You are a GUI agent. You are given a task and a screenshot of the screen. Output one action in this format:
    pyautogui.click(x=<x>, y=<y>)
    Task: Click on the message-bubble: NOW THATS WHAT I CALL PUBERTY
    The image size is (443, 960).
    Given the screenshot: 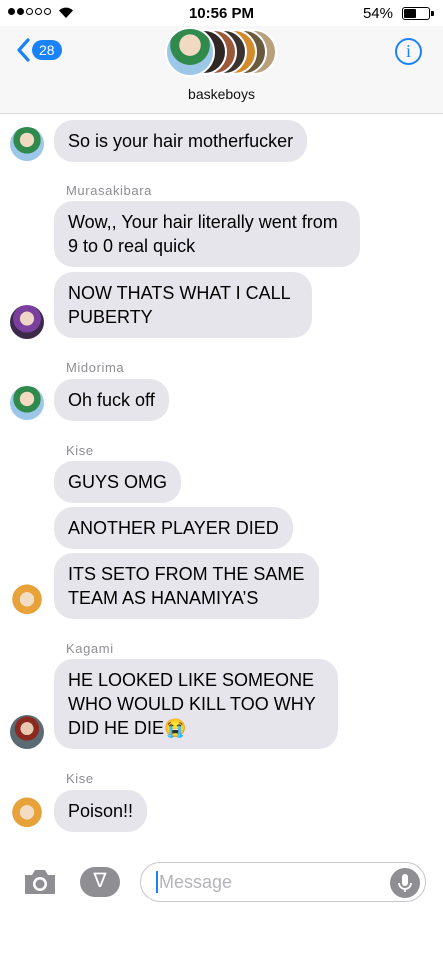 What is the action you would take?
    pyautogui.click(x=183, y=305)
    